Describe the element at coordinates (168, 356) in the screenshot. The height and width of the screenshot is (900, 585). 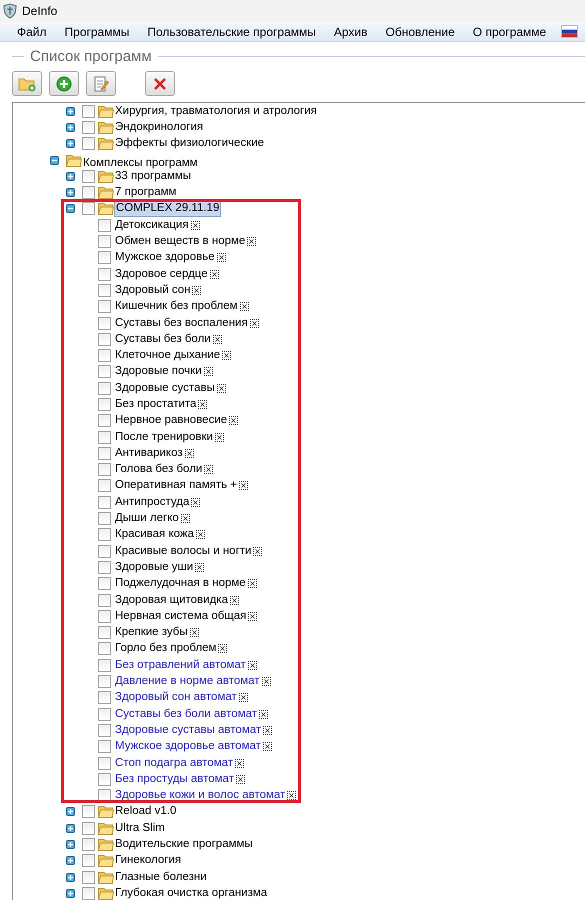
I see `tree-item-label: Клеточное дыхание` at that location.